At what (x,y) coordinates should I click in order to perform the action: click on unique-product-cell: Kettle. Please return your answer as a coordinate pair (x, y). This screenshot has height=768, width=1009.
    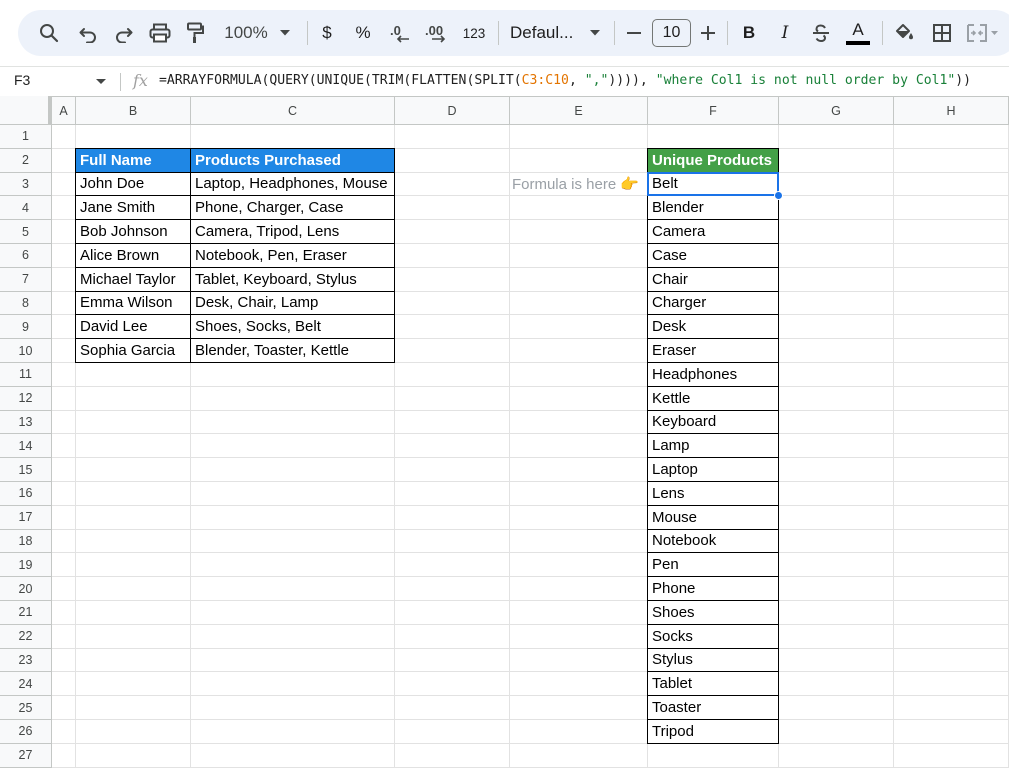
    Looking at the image, I should click on (713, 398).